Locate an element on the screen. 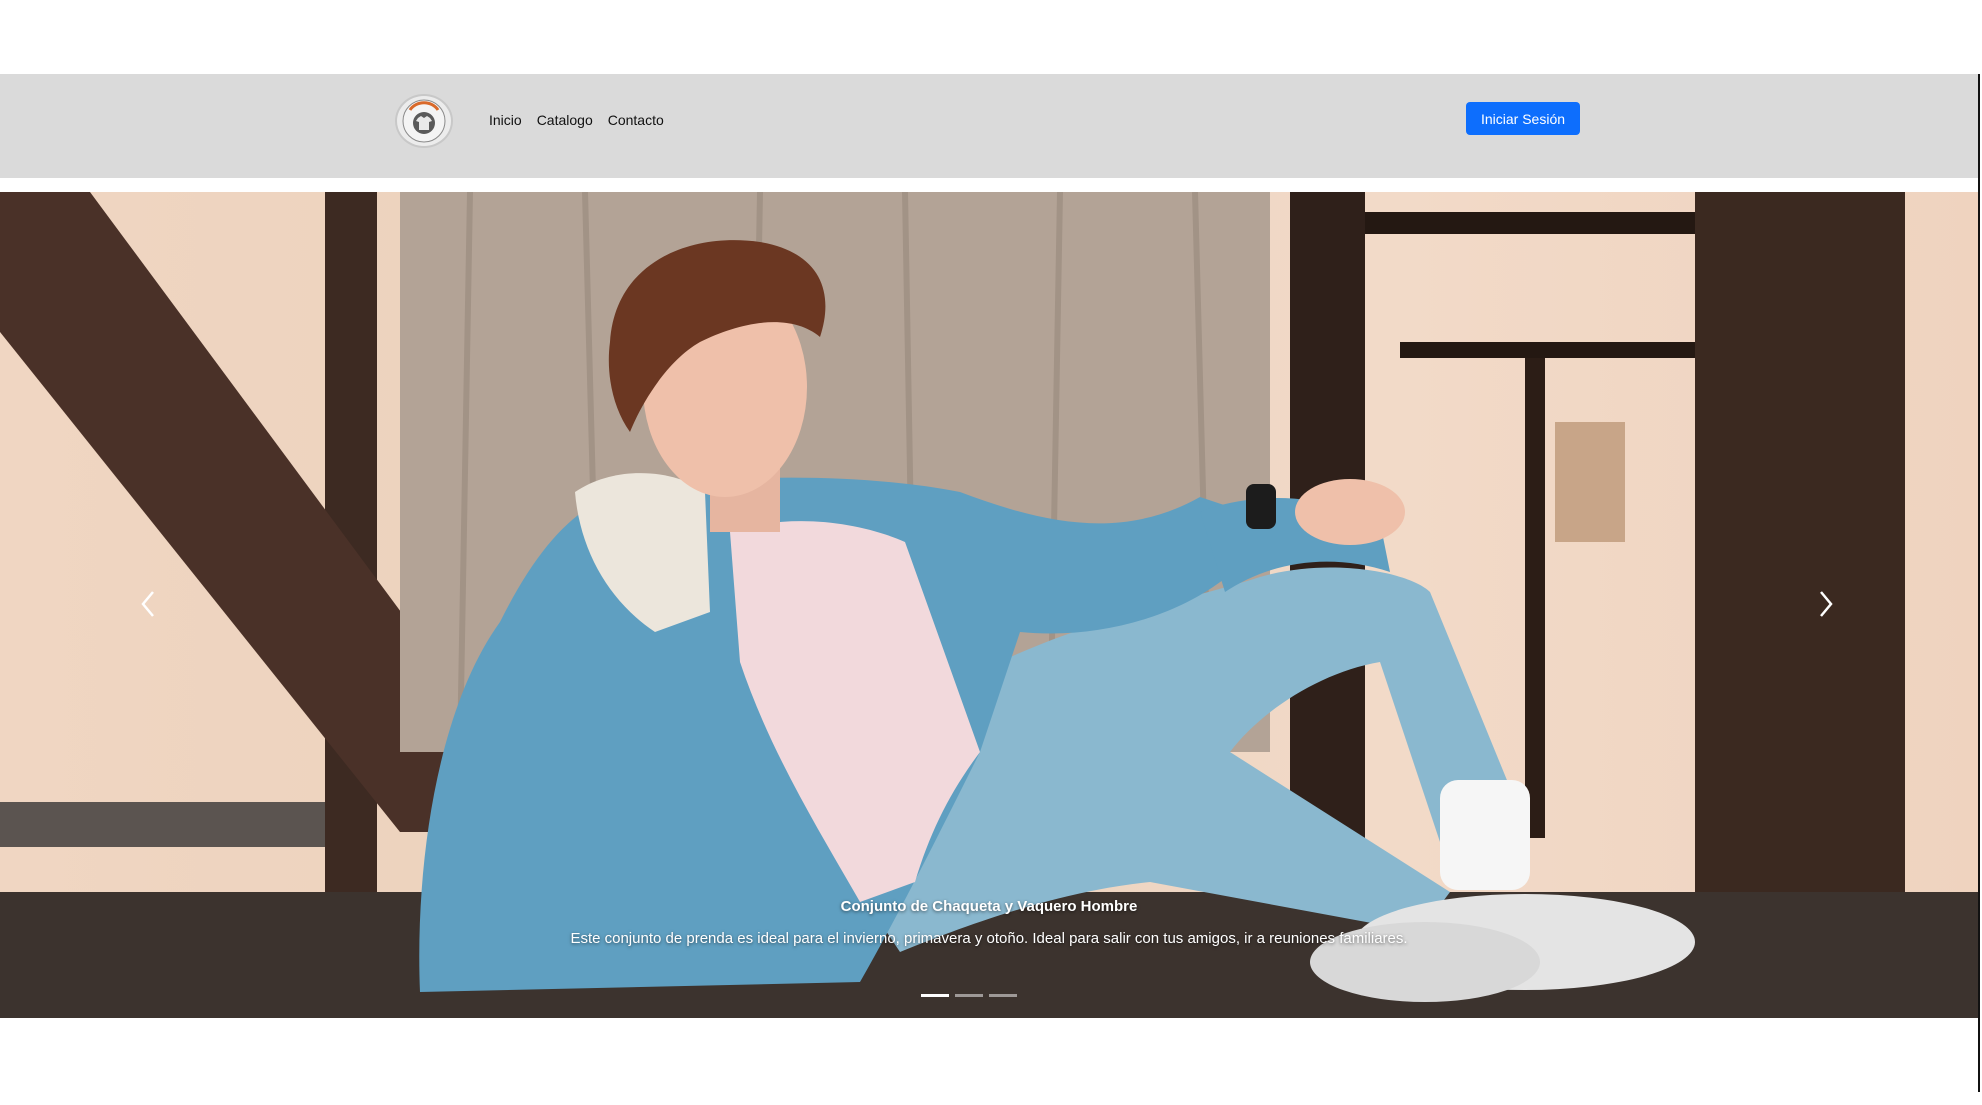 The image size is (1982, 1105). nav-link-inicio: Inicio is located at coordinates (505, 120).